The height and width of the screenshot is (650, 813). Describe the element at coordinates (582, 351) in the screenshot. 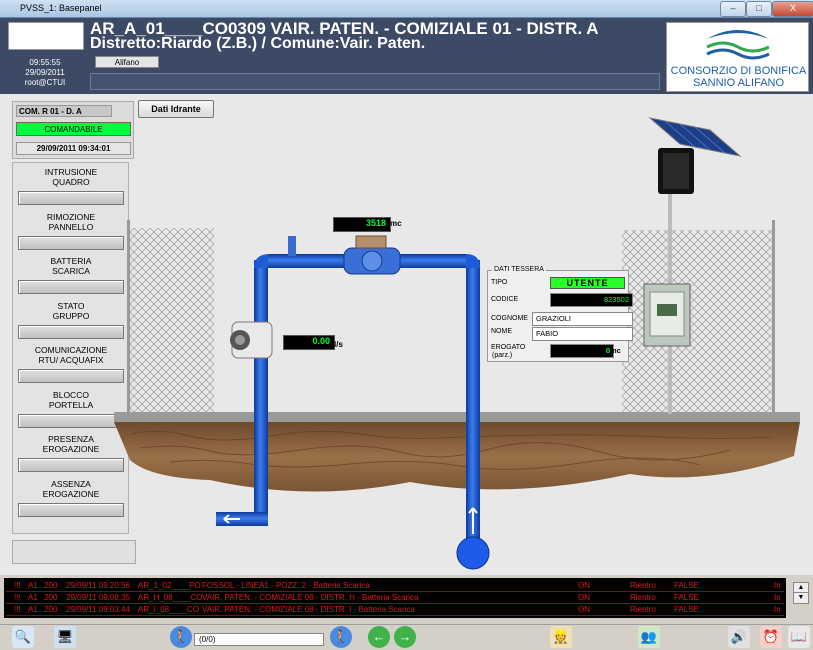

I see `erogato-value: 0` at that location.